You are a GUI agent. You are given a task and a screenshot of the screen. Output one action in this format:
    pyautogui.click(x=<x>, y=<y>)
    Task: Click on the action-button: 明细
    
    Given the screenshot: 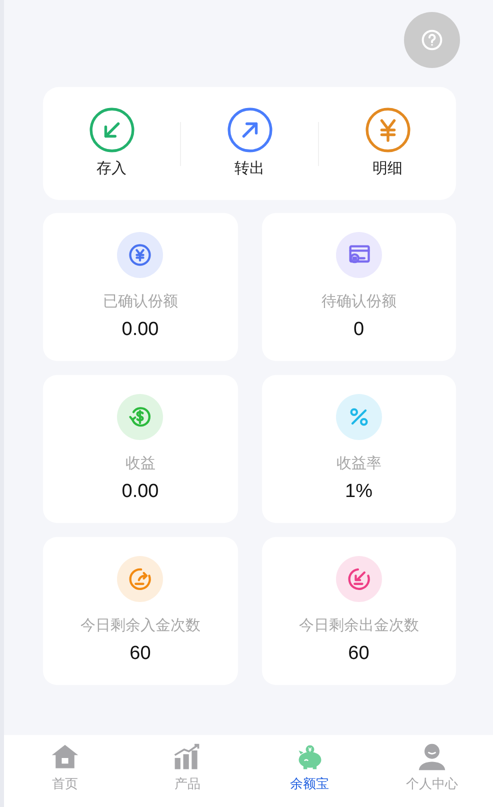 What is the action you would take?
    pyautogui.click(x=387, y=143)
    